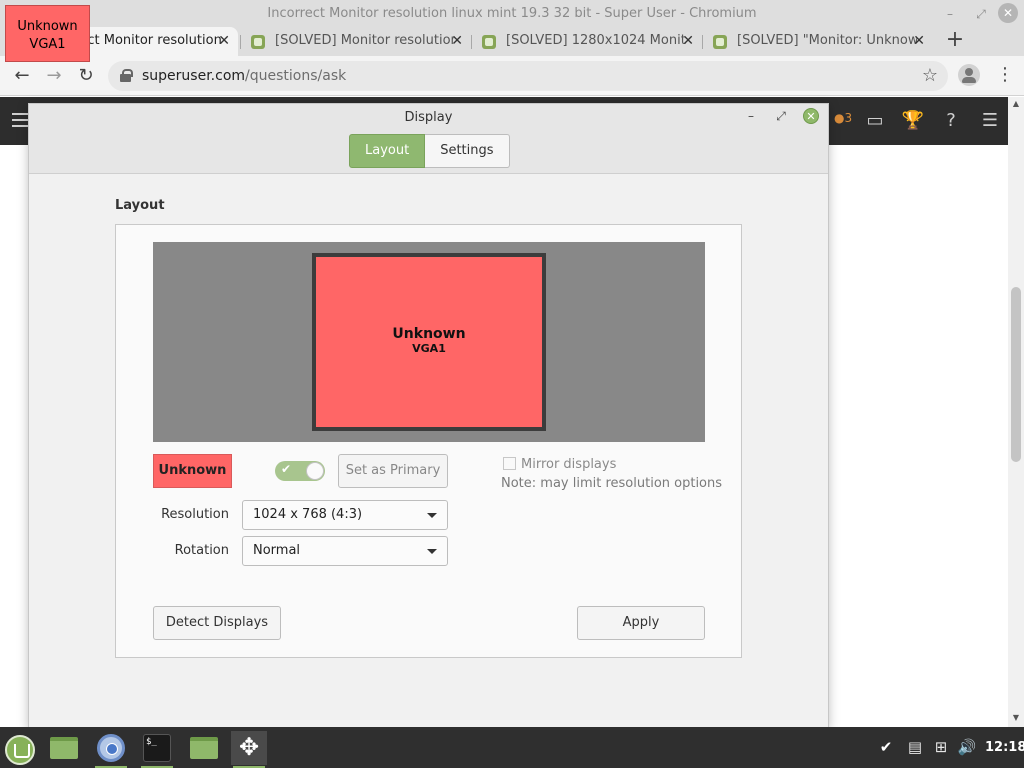 Image resolution: width=1024 pixels, height=768 pixels. I want to click on mint-menu-button, so click(18, 748).